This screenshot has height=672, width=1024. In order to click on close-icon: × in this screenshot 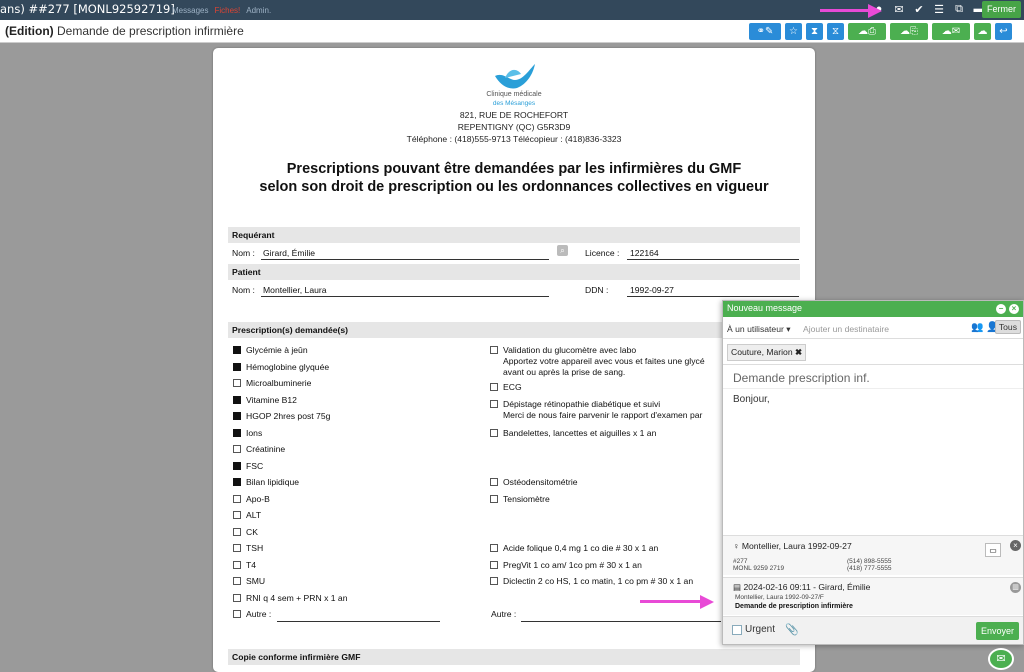, I will do `click(1014, 309)`.